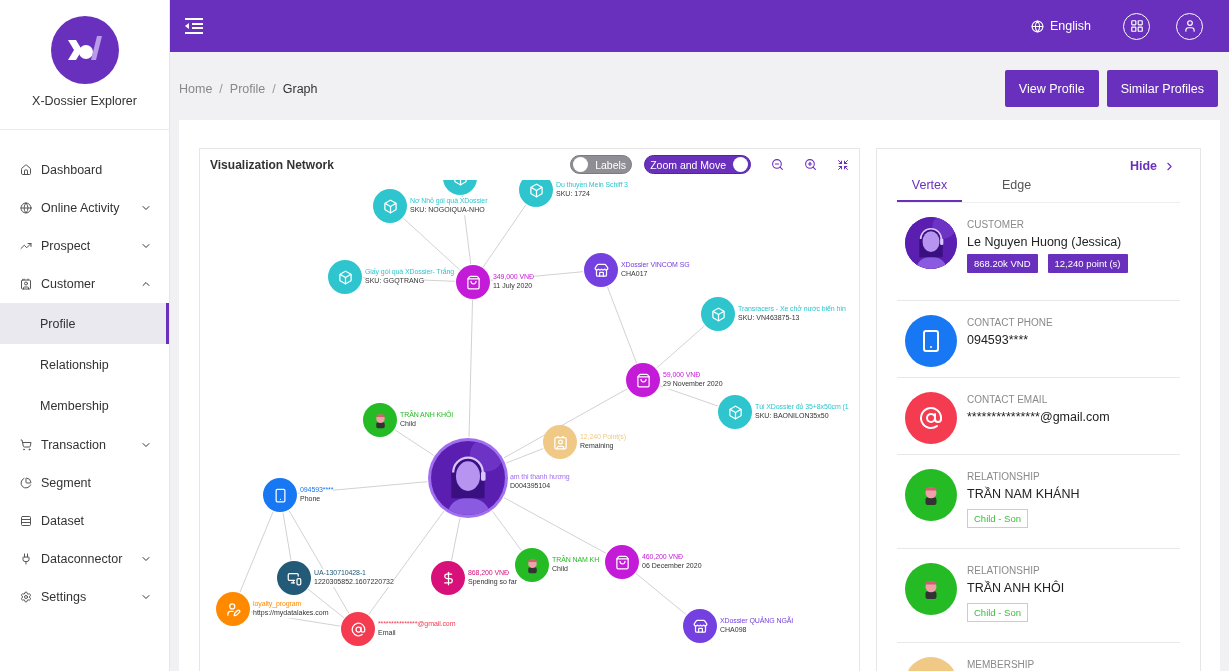 The height and width of the screenshot is (671, 1229). What do you see at coordinates (272, 164) in the screenshot?
I see `graph-title: Visualization Network` at bounding box center [272, 164].